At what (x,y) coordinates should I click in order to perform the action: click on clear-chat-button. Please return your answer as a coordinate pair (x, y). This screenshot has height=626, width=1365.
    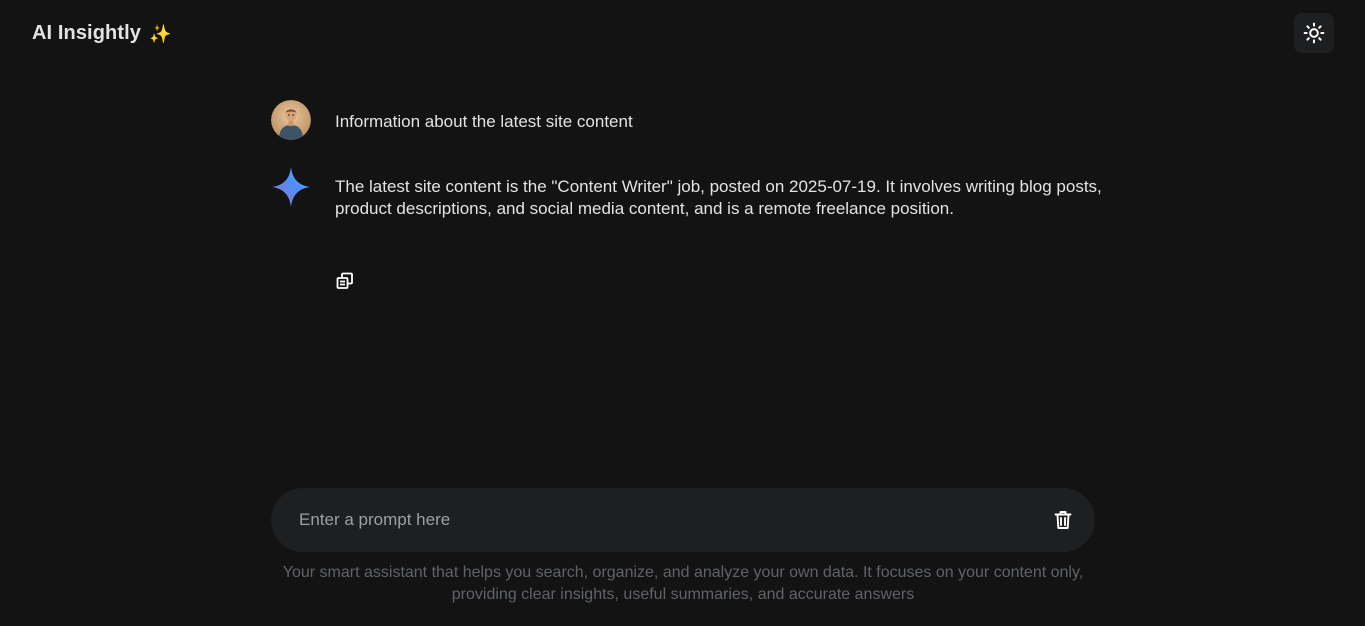
    Looking at the image, I should click on (1063, 520).